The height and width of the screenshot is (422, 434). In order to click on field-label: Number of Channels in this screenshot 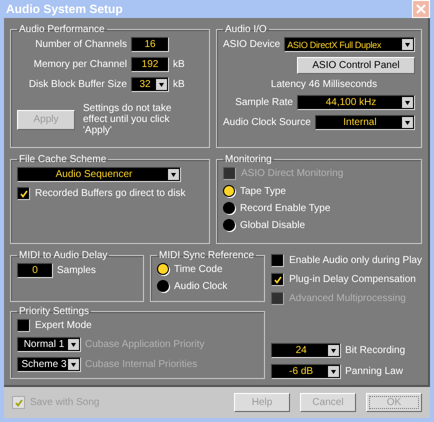, I will do `click(80, 44)`.